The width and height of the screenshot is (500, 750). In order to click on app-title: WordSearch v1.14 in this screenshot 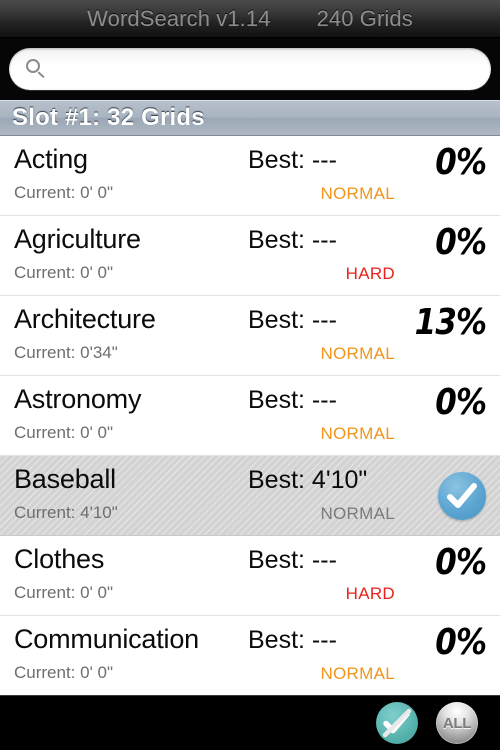, I will do `click(179, 18)`.